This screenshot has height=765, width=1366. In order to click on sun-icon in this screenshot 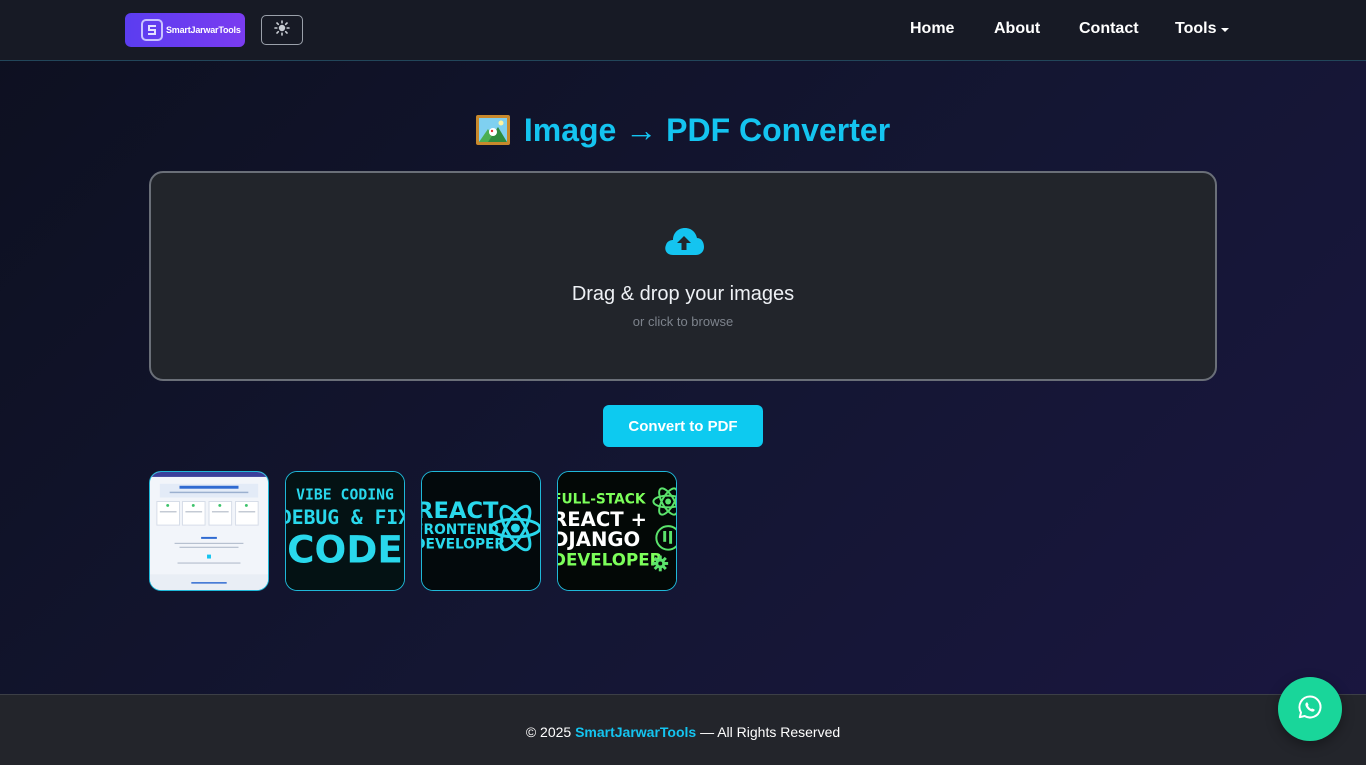, I will do `click(282, 30)`.